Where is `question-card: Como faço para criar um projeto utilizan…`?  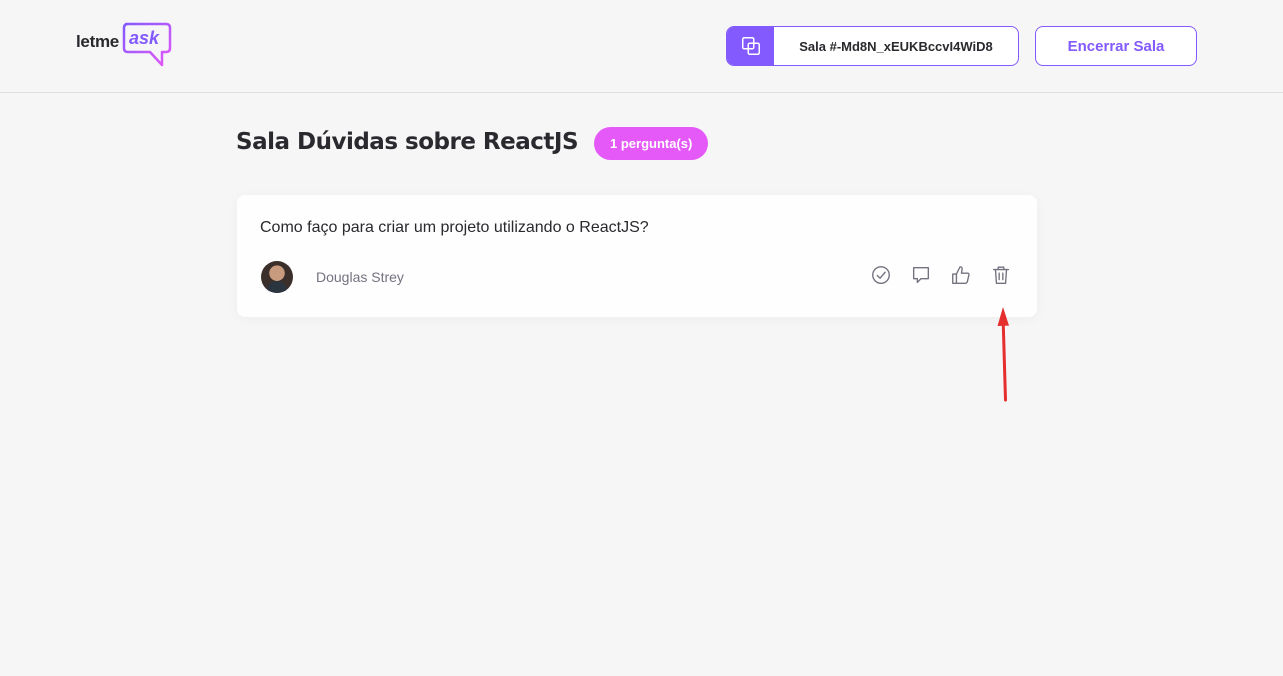 question-card: Como faço para criar um projeto utilizan… is located at coordinates (637, 256).